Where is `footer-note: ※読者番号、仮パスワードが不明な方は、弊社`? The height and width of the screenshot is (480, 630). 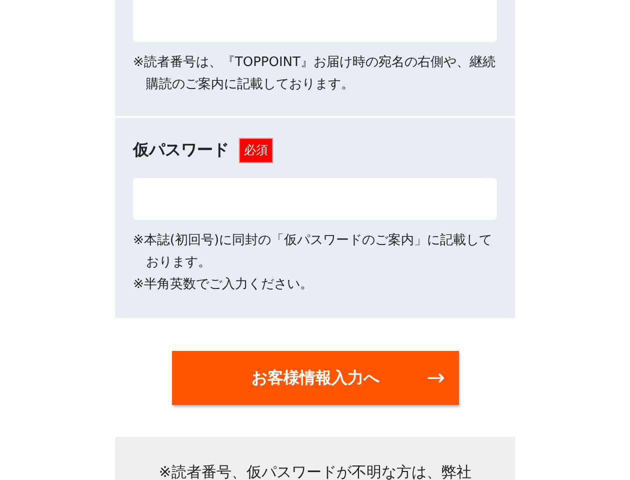 footer-note: ※読者番号、仮パスワードが不明な方は、弊社 is located at coordinates (315, 471).